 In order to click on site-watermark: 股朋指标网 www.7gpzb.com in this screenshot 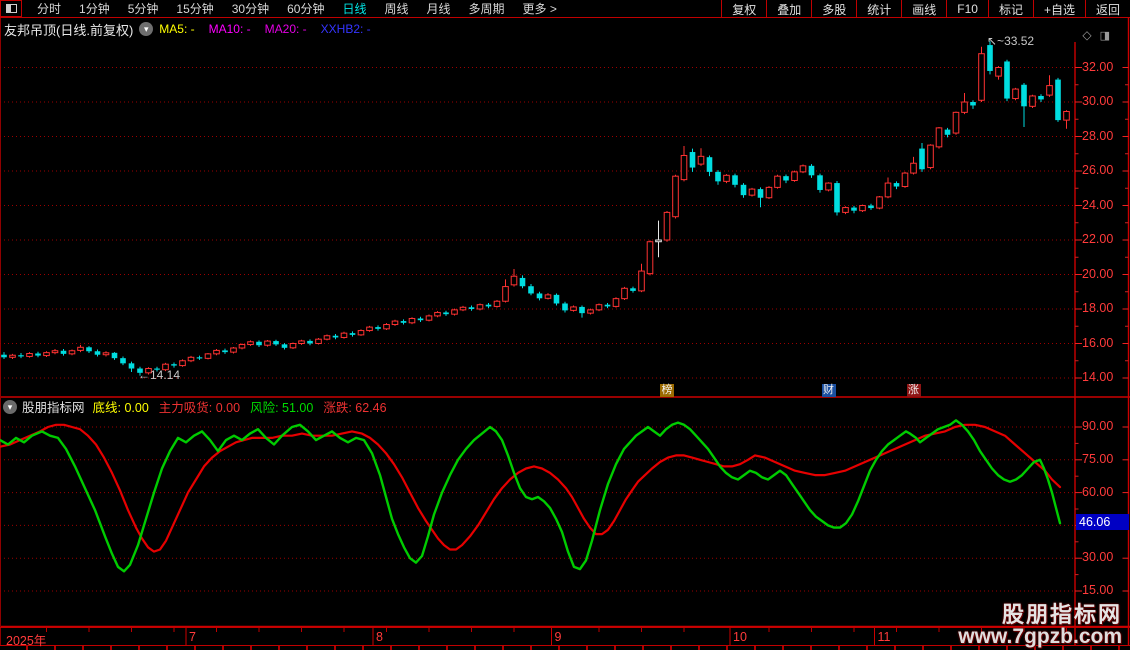, I will do `click(1040, 625)`.